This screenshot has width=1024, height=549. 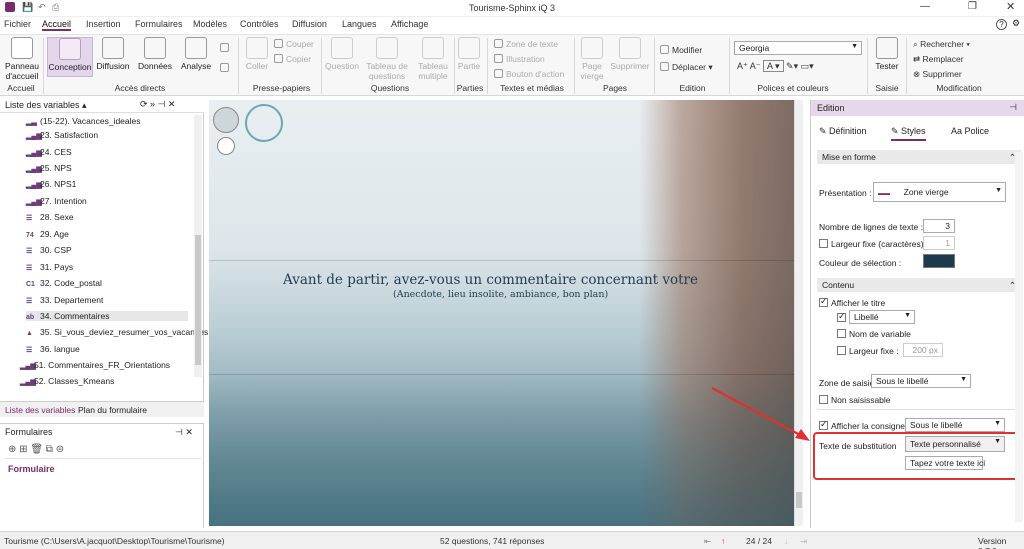 What do you see at coordinates (919, 157) in the screenshot?
I see `section-mise-en-forme: Mise en forme ⌃` at bounding box center [919, 157].